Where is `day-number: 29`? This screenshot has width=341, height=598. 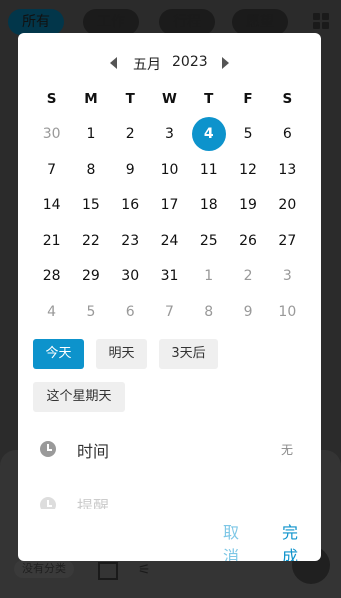
day-number: 29 is located at coordinates (91, 276).